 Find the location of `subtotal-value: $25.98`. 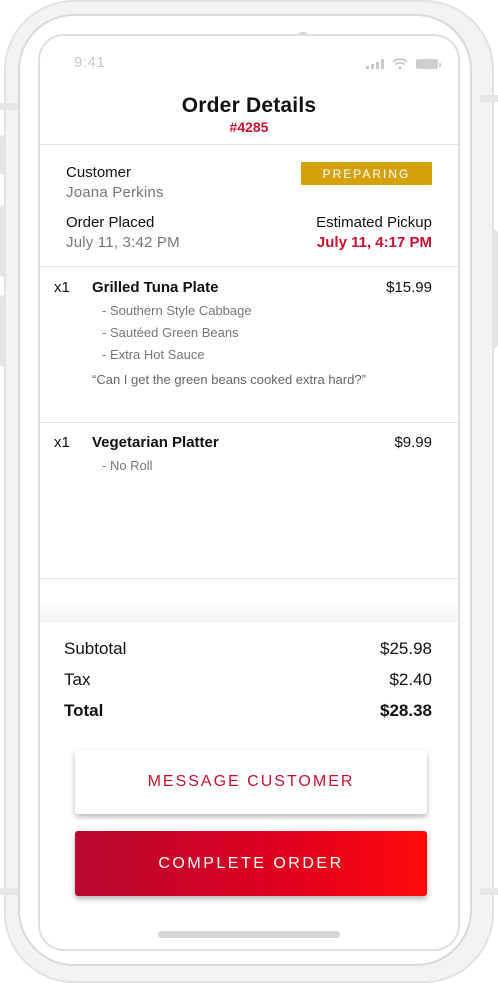

subtotal-value: $25.98 is located at coordinates (406, 648).